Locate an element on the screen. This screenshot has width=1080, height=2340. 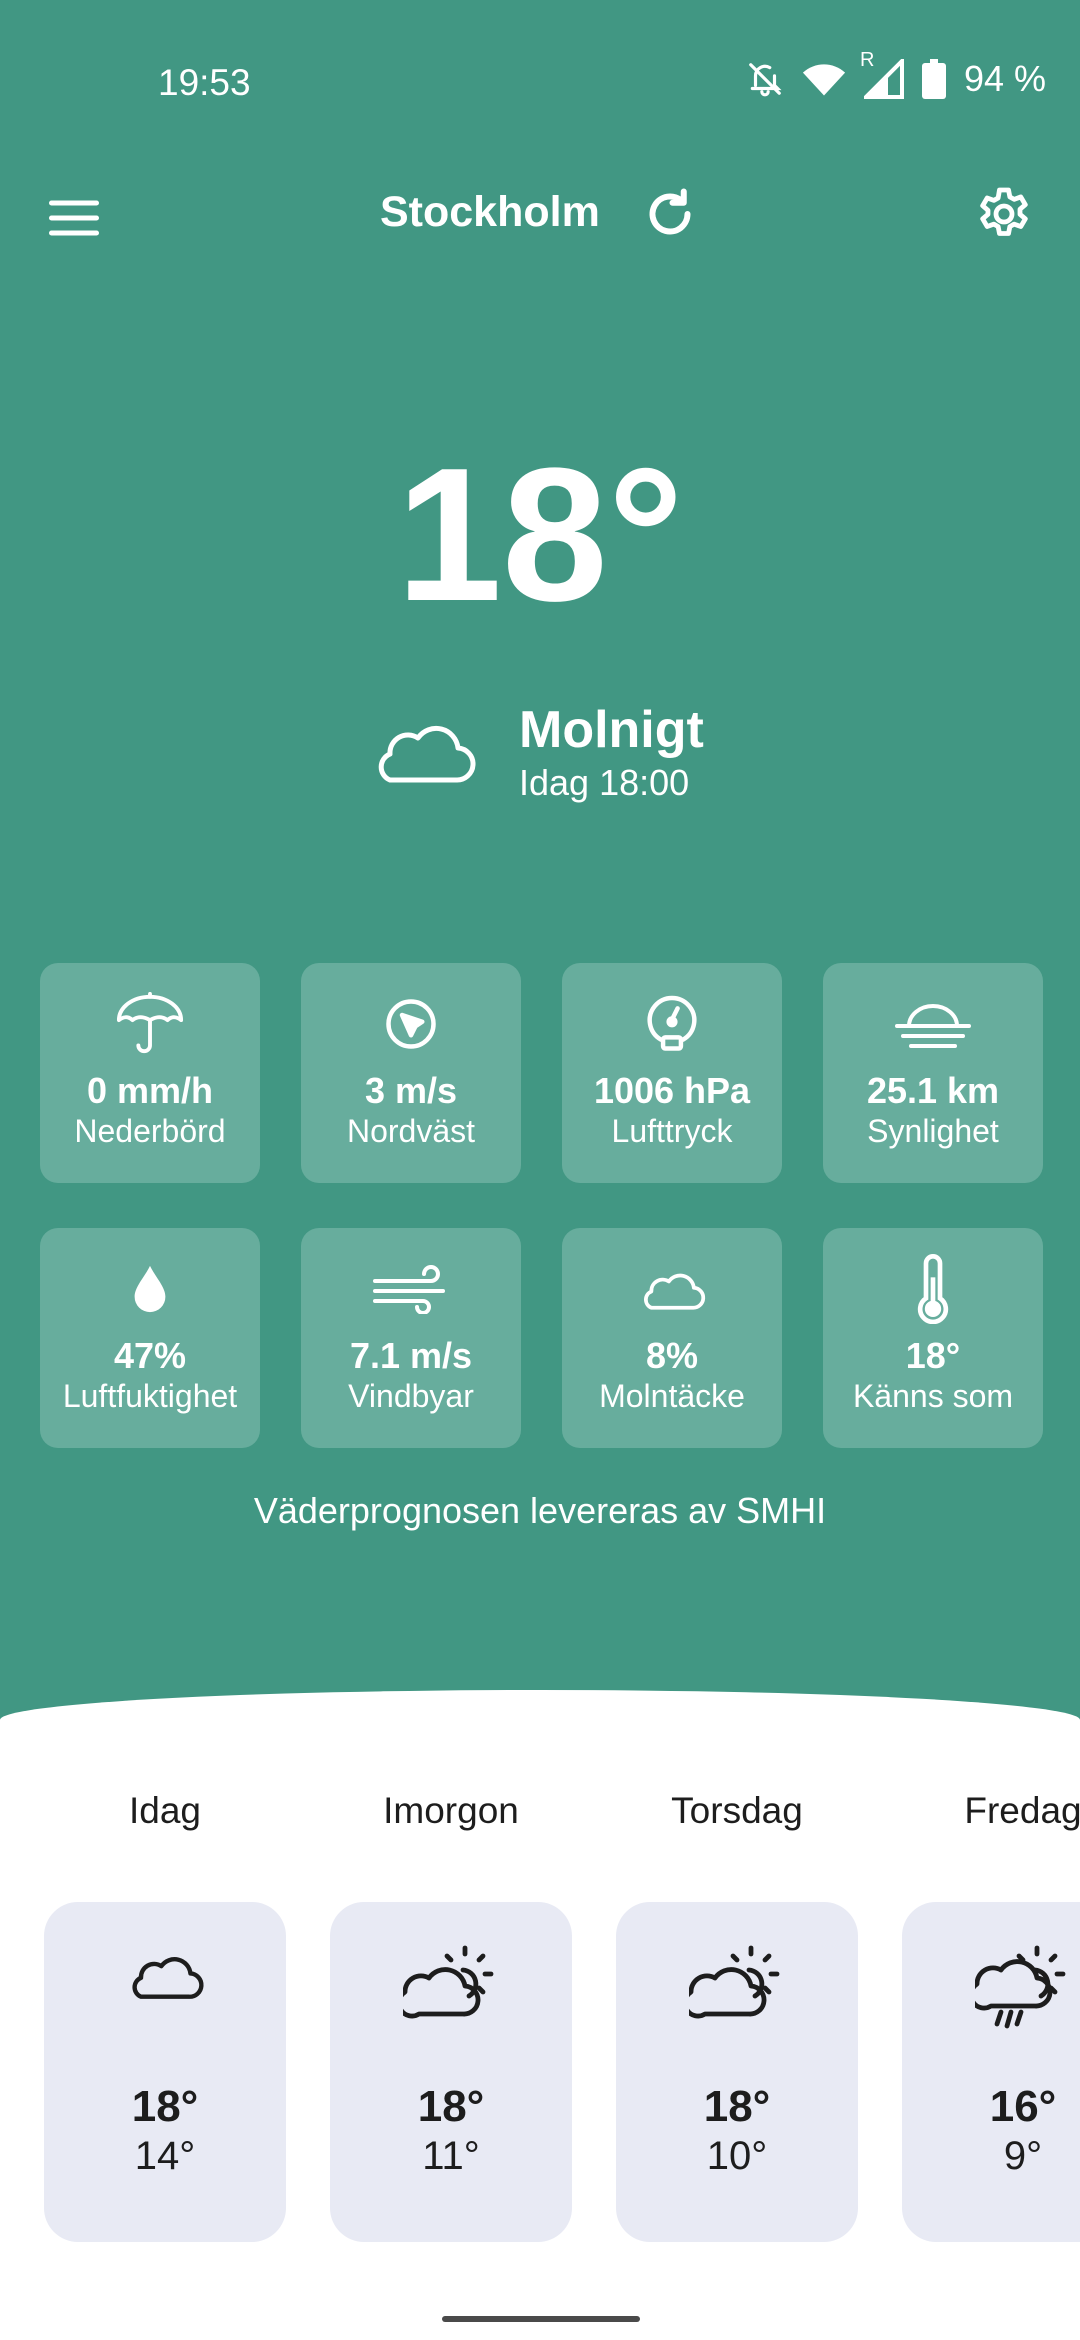
droplet-icon is located at coordinates (150, 1289).